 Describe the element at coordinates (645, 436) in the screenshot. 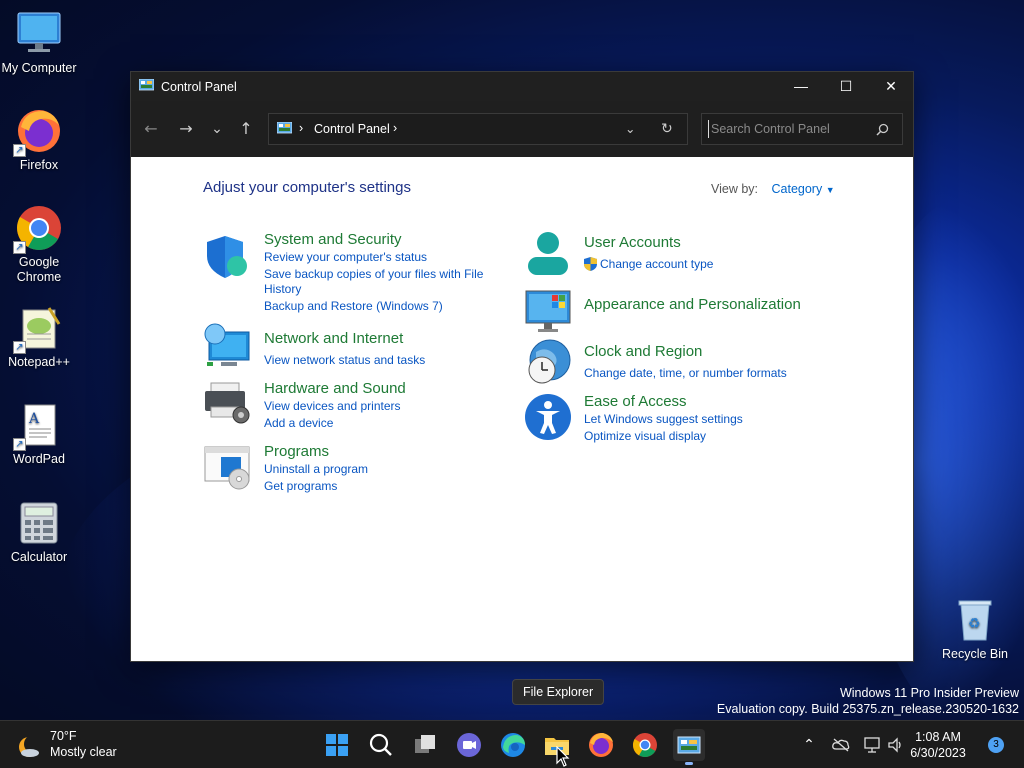

I see `link-optimize-visual-display: Optimize visual display` at that location.